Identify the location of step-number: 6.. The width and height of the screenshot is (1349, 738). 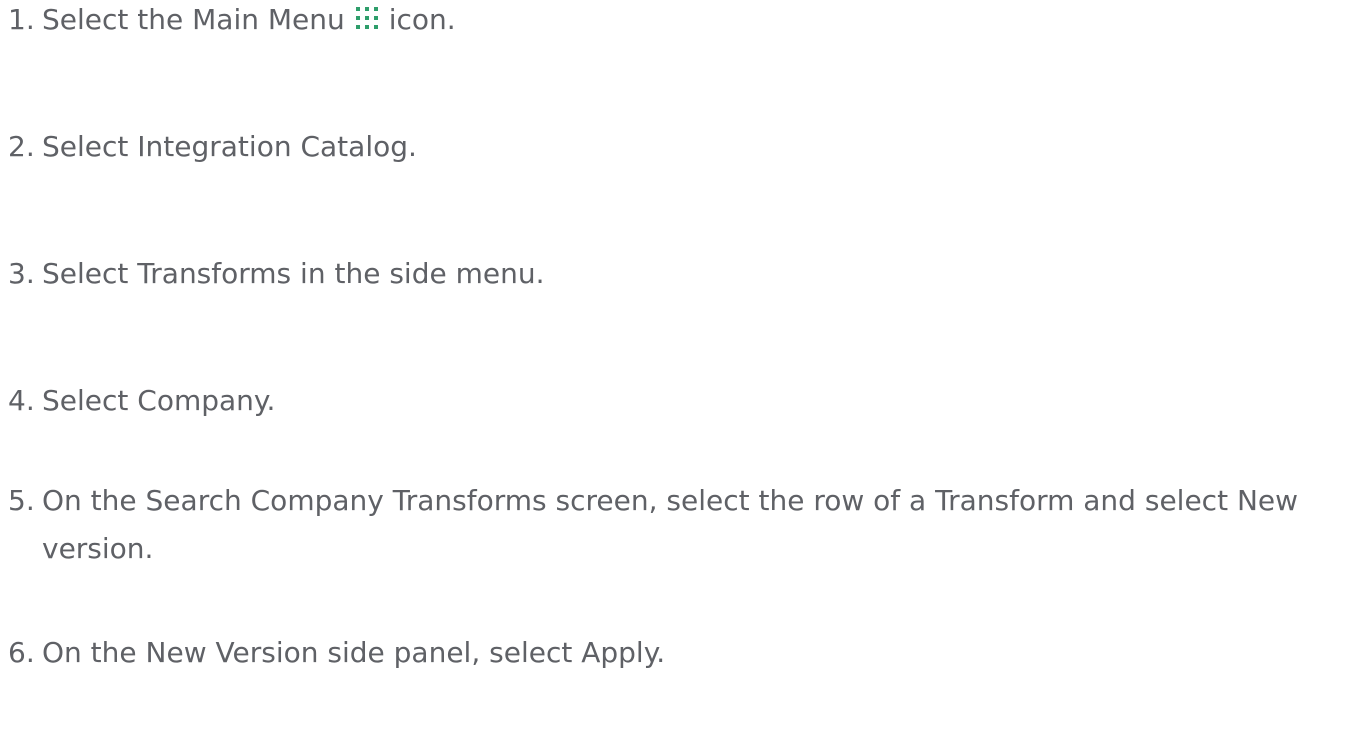
(21, 652).